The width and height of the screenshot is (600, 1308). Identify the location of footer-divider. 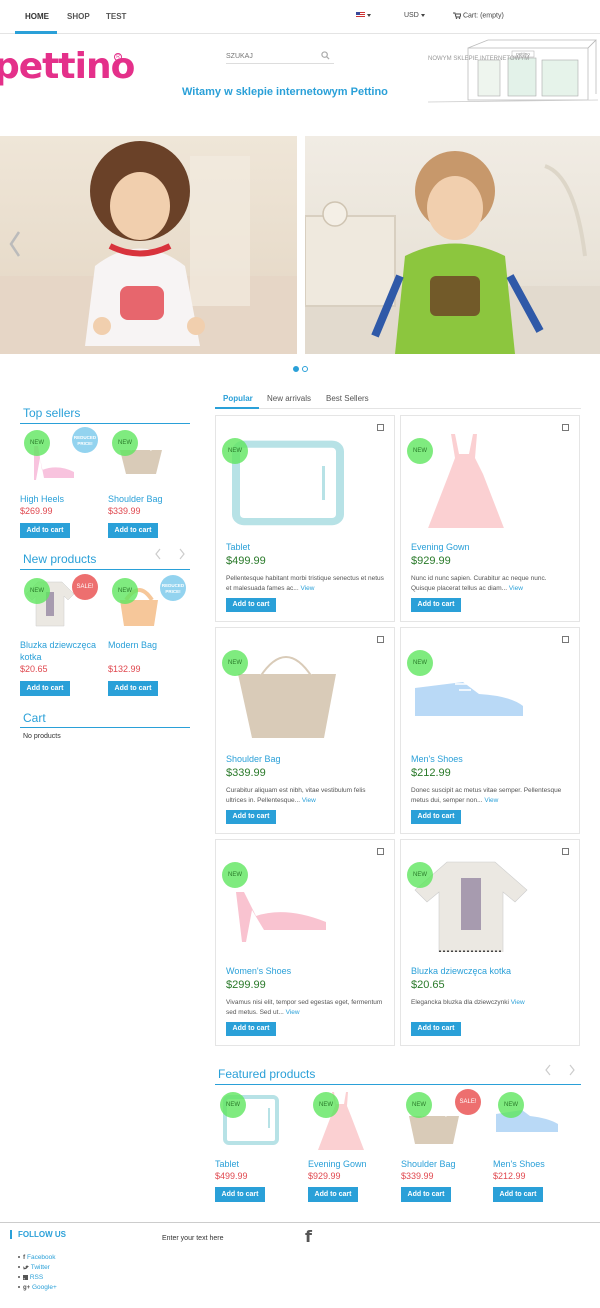
(300, 1222).